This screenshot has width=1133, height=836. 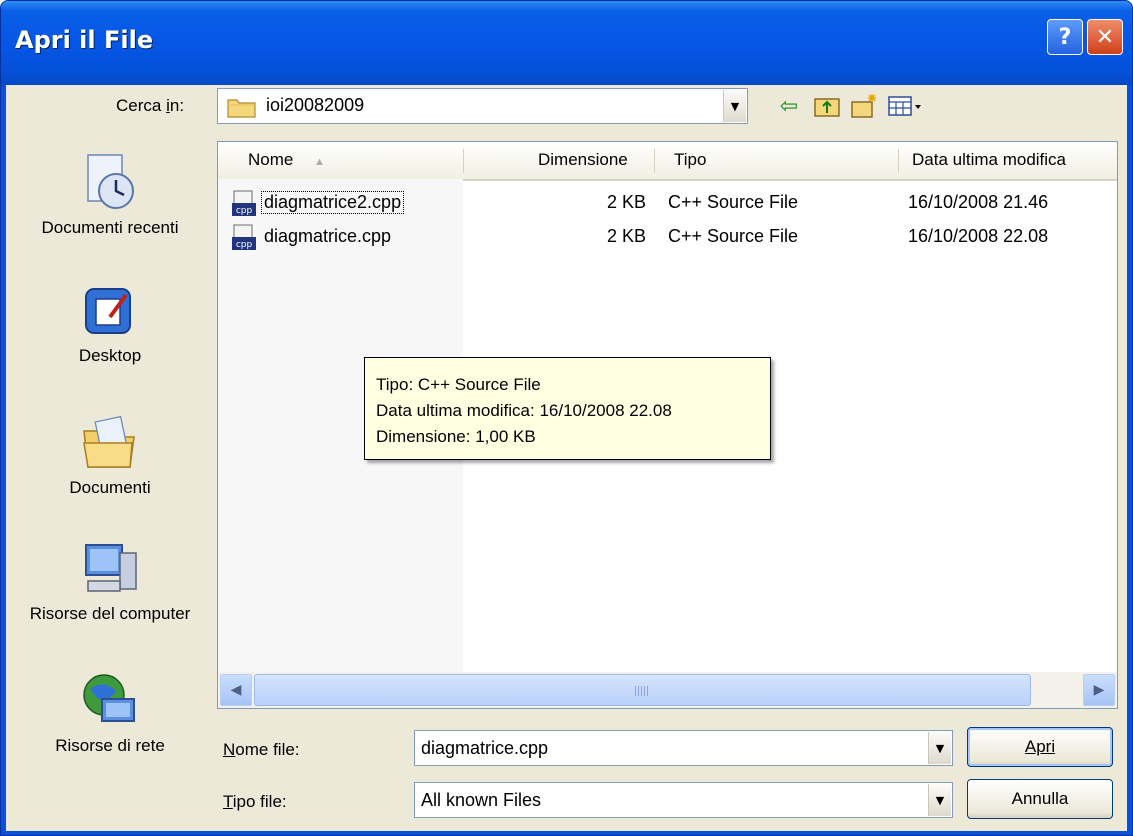 I want to click on filetype-combo: All known Files ▼, so click(x=683, y=800).